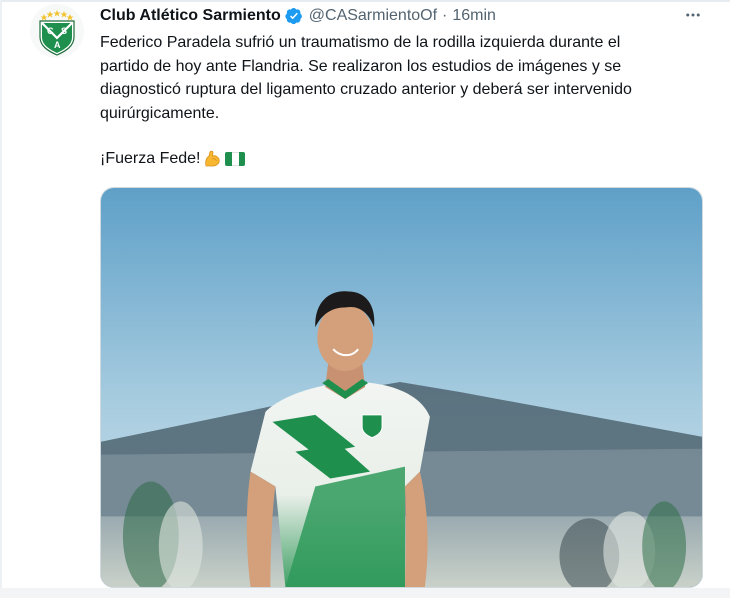 The width and height of the screenshot is (730, 598). What do you see at coordinates (50, 31) in the screenshot?
I see `crest-letter-c: C` at bounding box center [50, 31].